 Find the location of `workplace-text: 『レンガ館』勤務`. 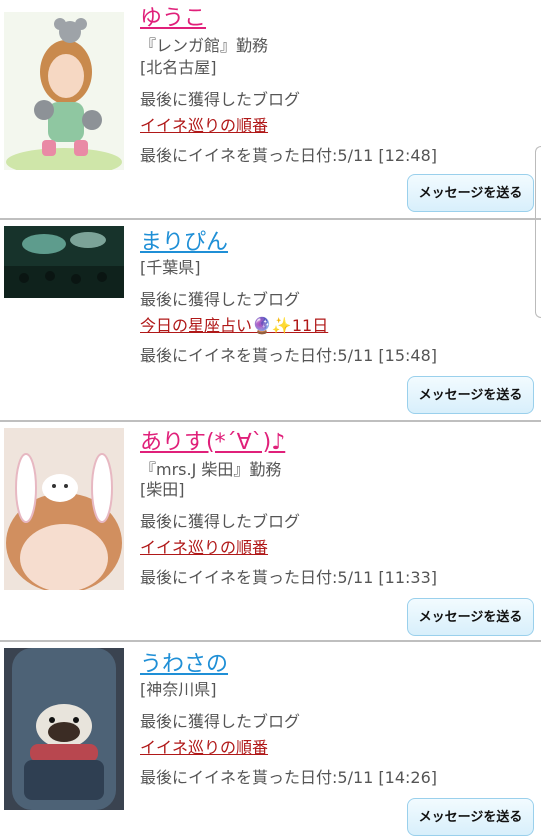

workplace-text: 『レンガ館』勤務 is located at coordinates (204, 45).